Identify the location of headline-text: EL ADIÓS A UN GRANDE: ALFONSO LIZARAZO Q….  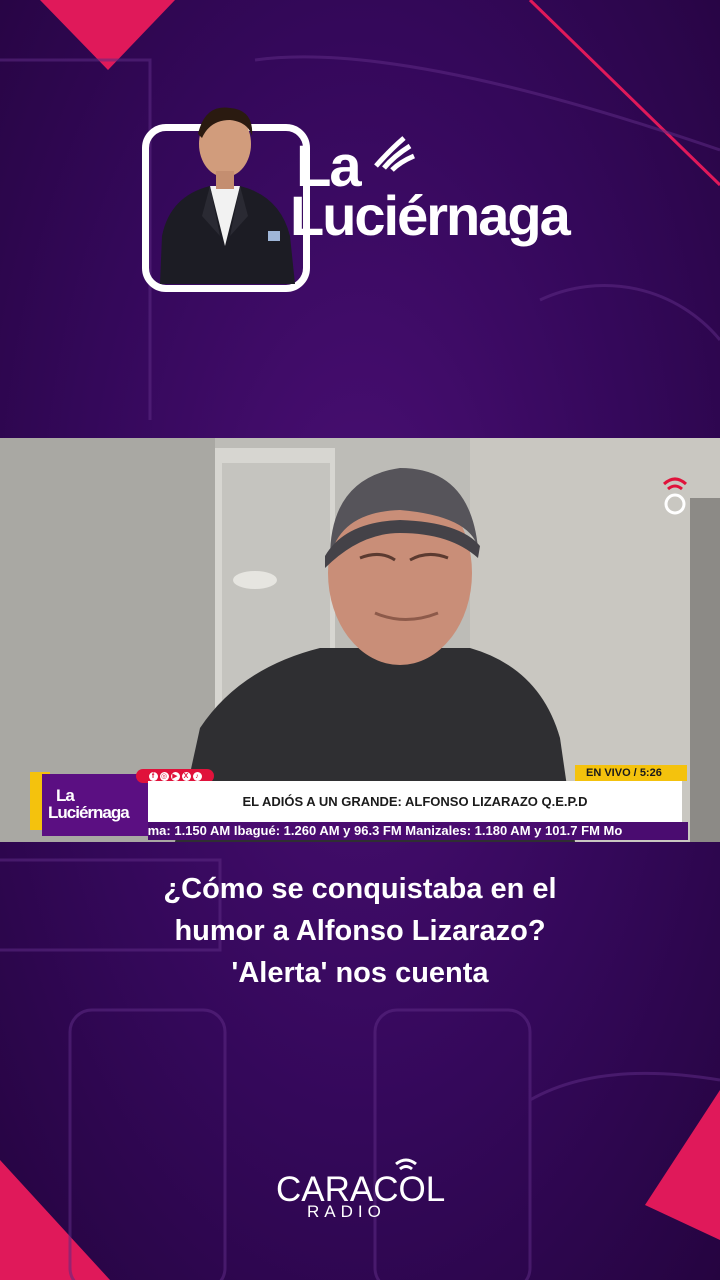
(415, 801).